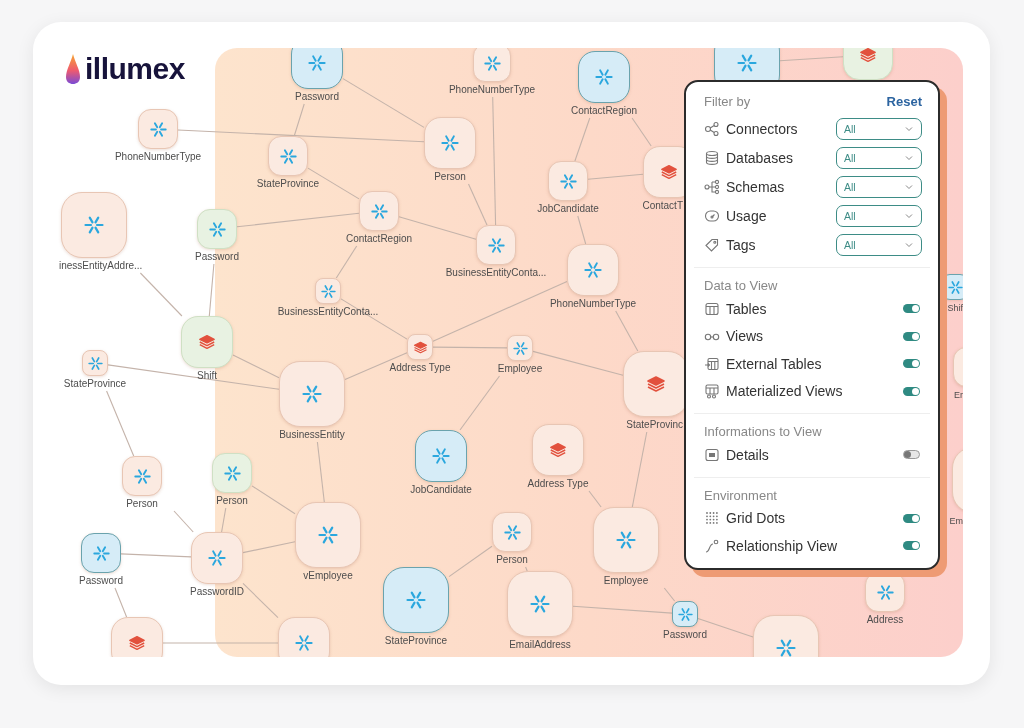 The width and height of the screenshot is (1024, 728). I want to click on section-title: Informations to View, so click(763, 431).